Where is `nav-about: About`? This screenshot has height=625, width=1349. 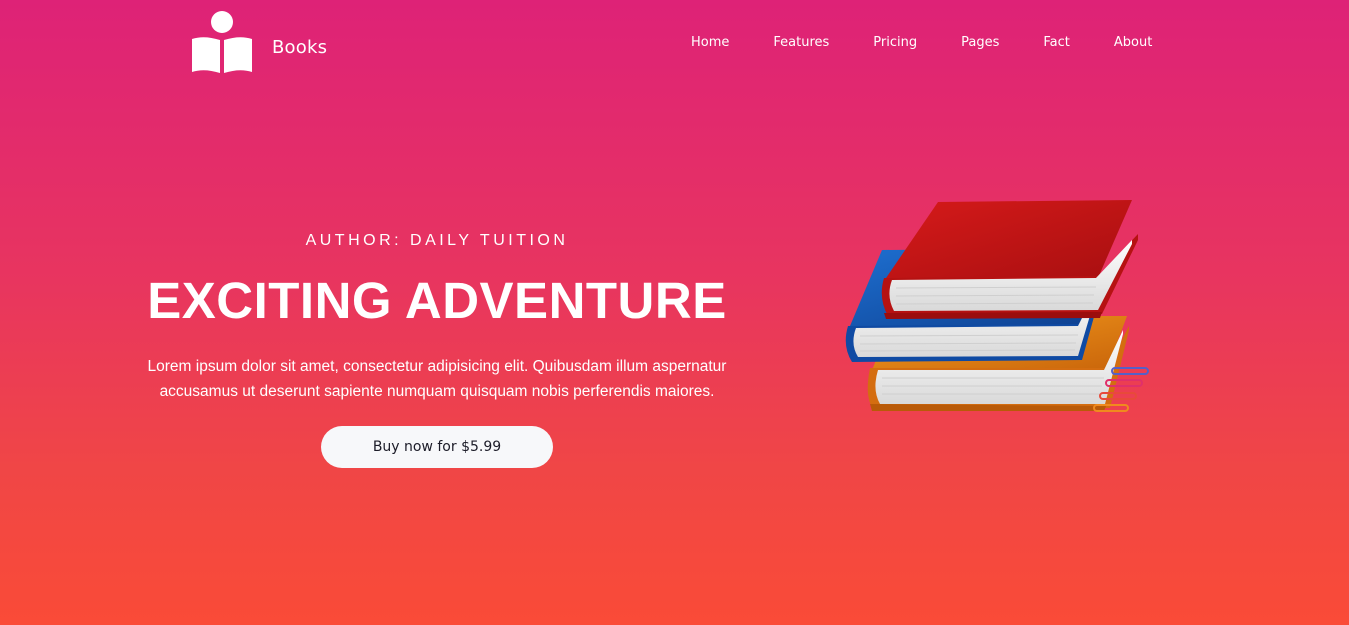
nav-about: About is located at coordinates (1133, 43).